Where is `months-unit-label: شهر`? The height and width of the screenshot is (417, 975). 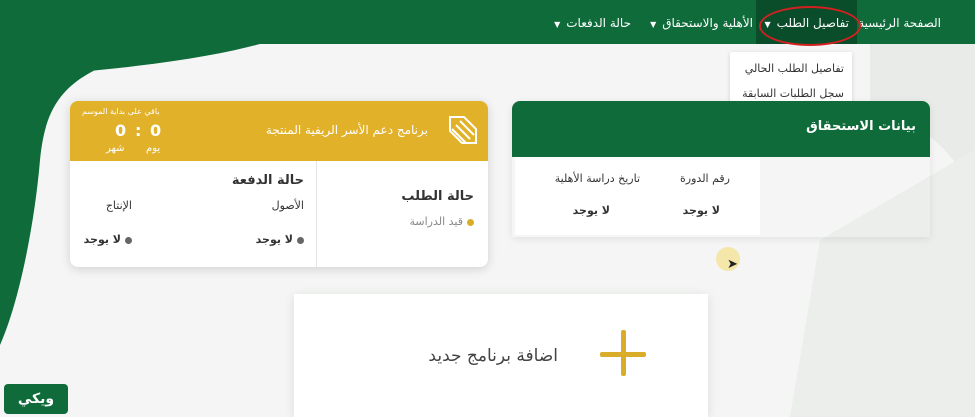
months-unit-label: شهر is located at coordinates (115, 148).